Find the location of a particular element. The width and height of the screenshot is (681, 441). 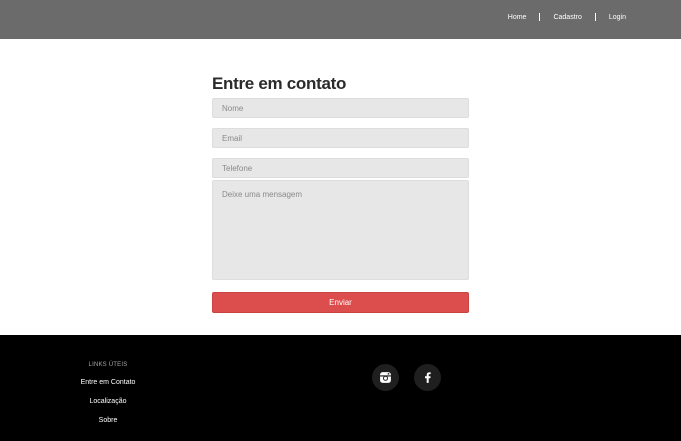

instagram-icon is located at coordinates (385, 377).